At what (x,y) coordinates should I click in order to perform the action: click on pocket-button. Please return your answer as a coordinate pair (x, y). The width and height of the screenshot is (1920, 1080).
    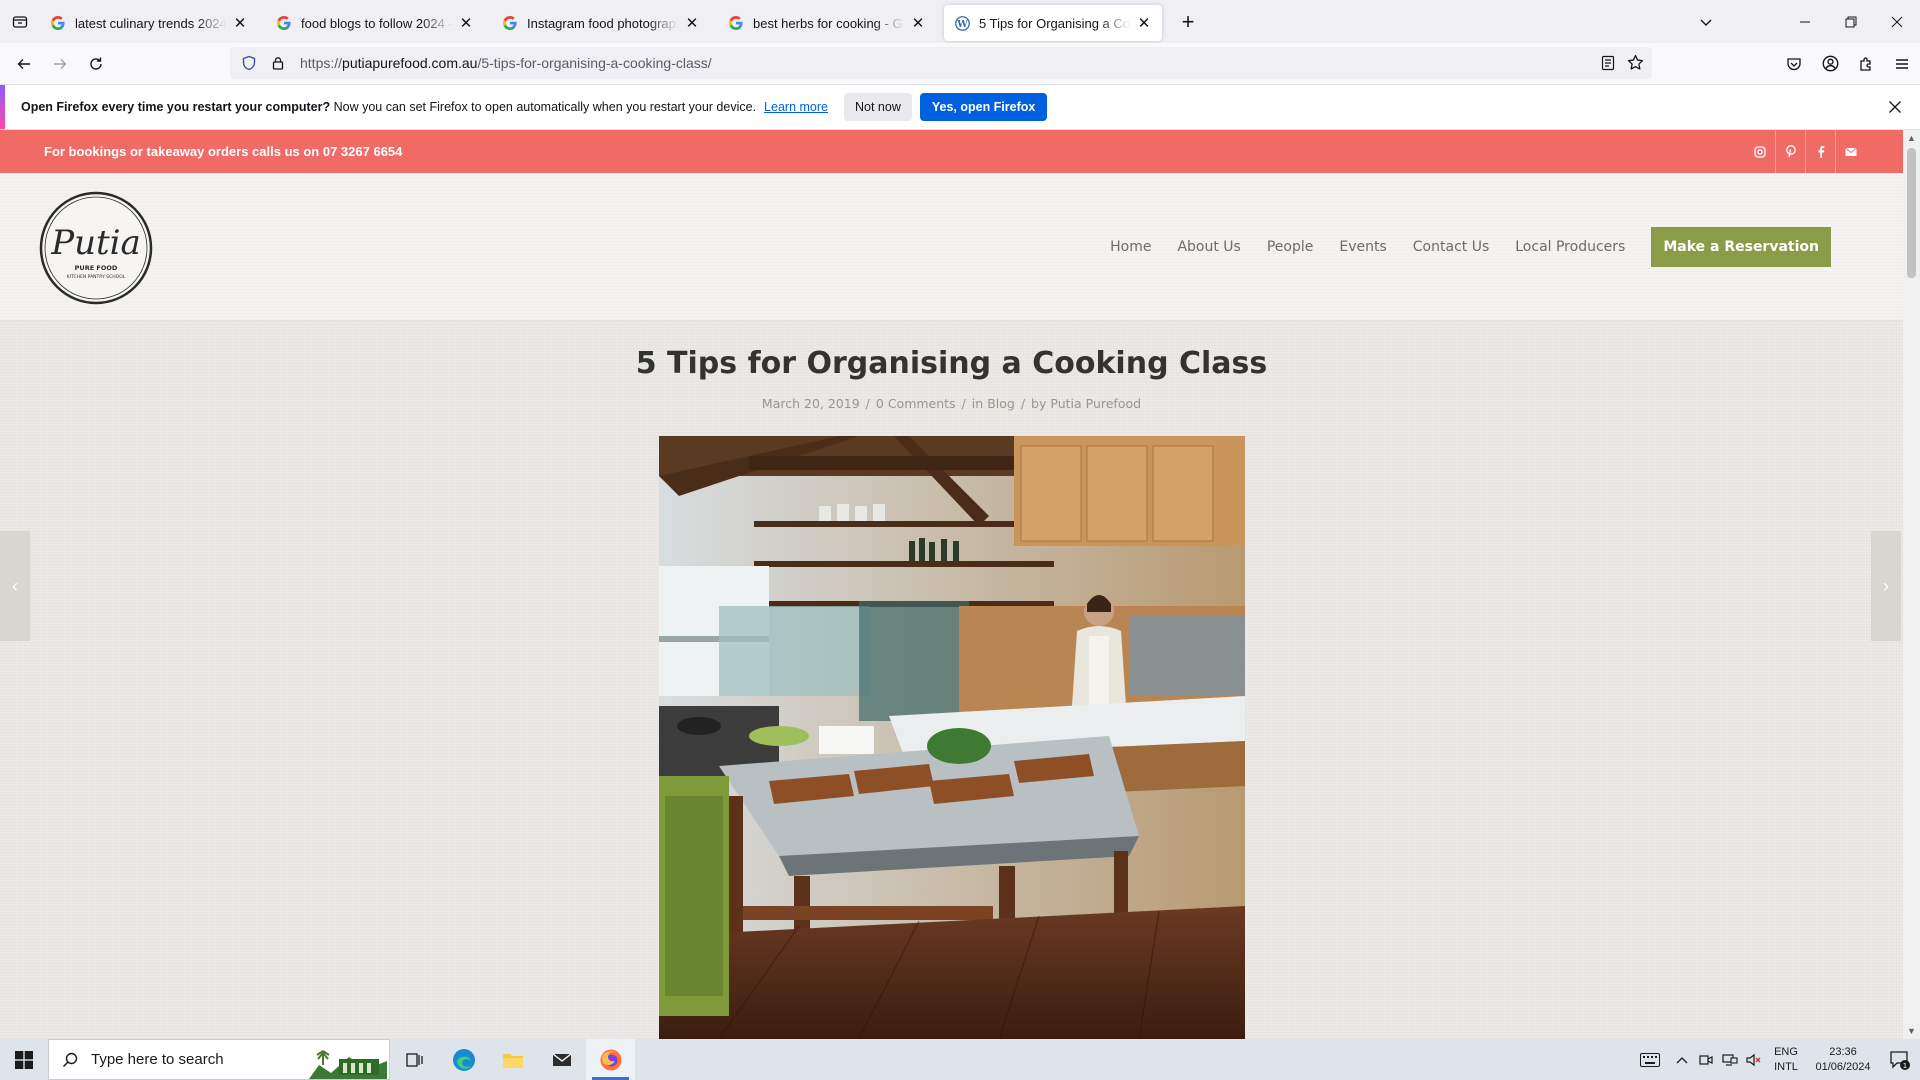
    Looking at the image, I should click on (1794, 64).